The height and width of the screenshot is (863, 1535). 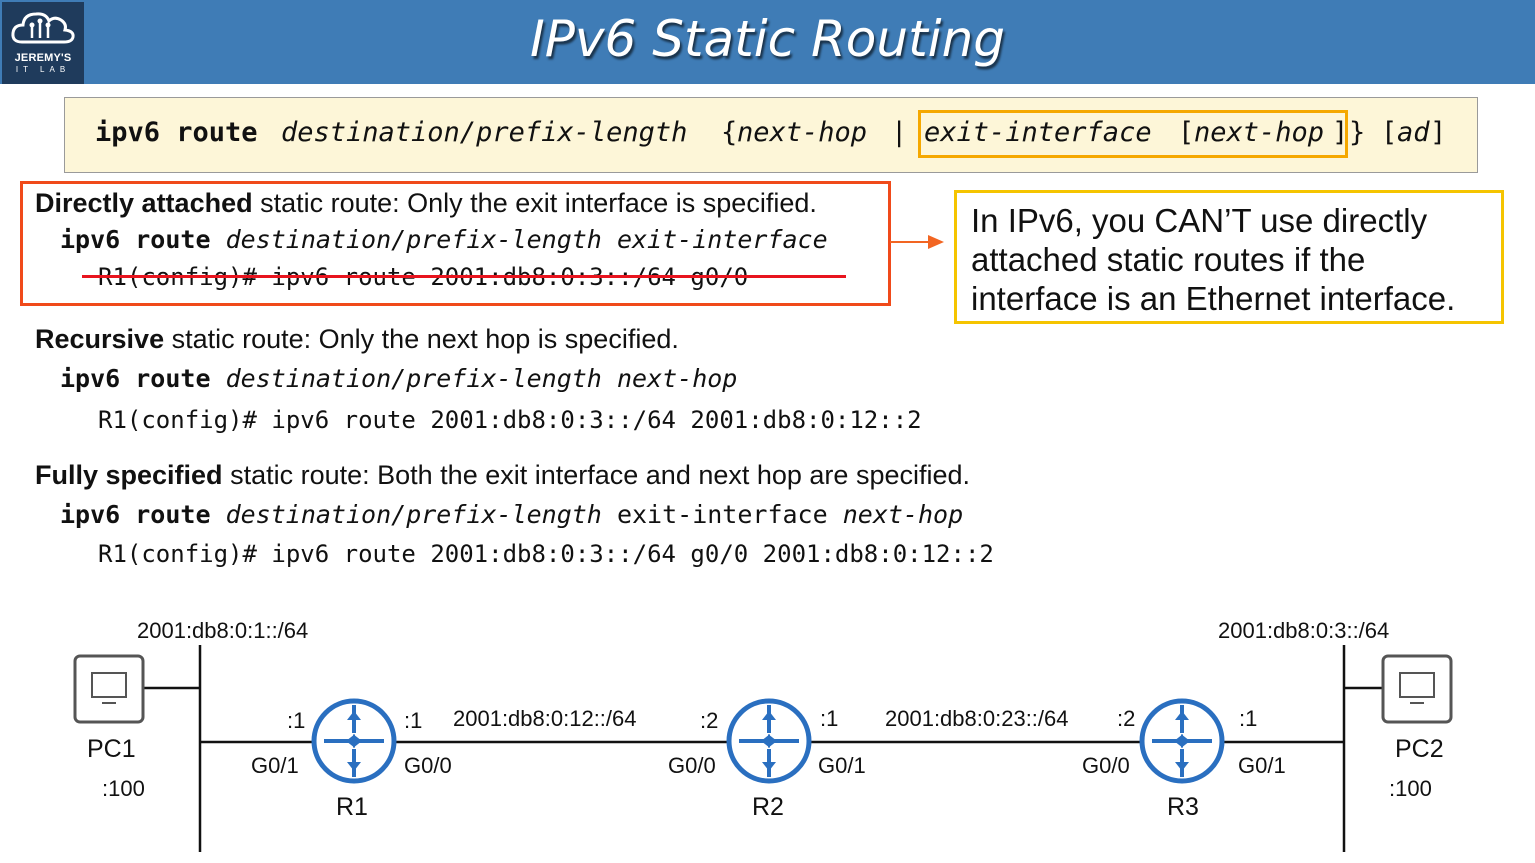 I want to click on r2-left-interface: G0/0, so click(x=692, y=765).